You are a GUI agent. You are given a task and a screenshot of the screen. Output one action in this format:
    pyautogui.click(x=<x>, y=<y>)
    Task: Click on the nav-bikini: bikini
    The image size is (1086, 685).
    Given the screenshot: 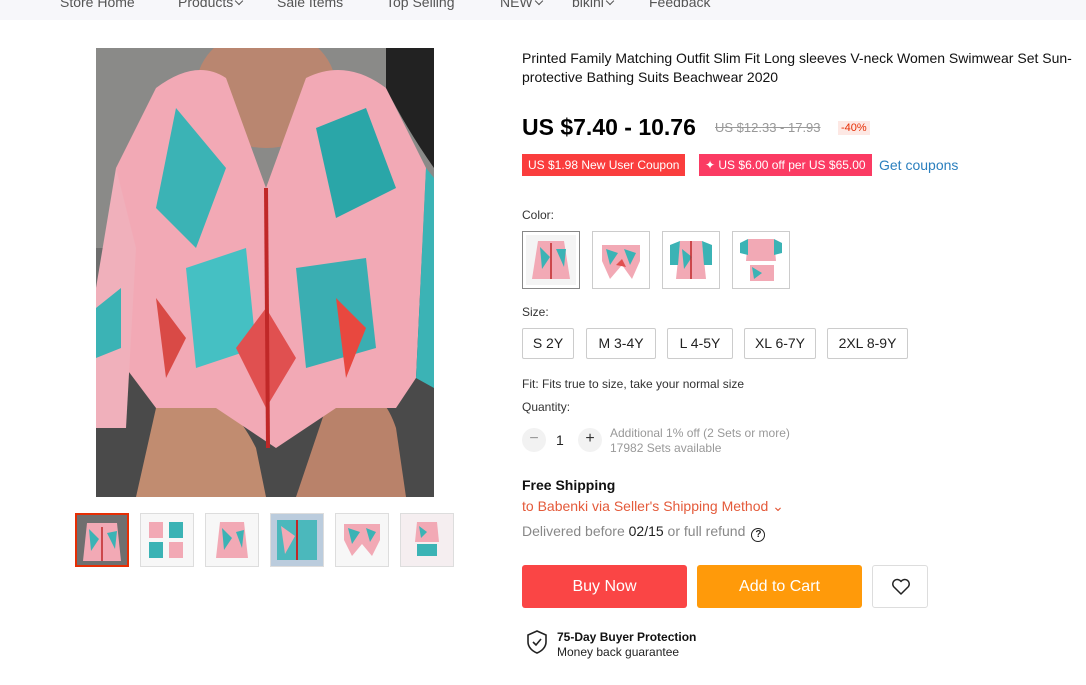 What is the action you would take?
    pyautogui.click(x=593, y=5)
    